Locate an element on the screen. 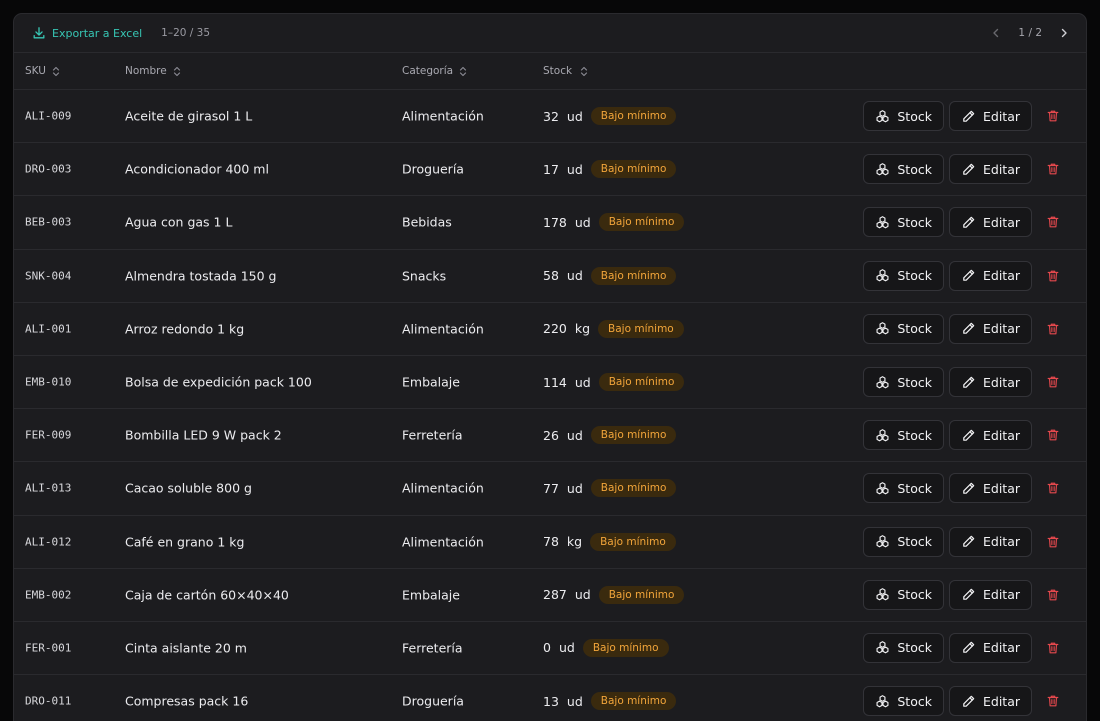  stock-quantity: 0 is located at coordinates (547, 648).